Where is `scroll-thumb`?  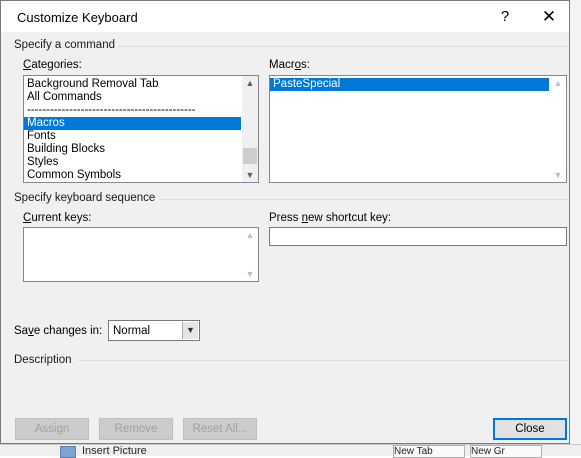
scroll-thumb is located at coordinates (250, 156).